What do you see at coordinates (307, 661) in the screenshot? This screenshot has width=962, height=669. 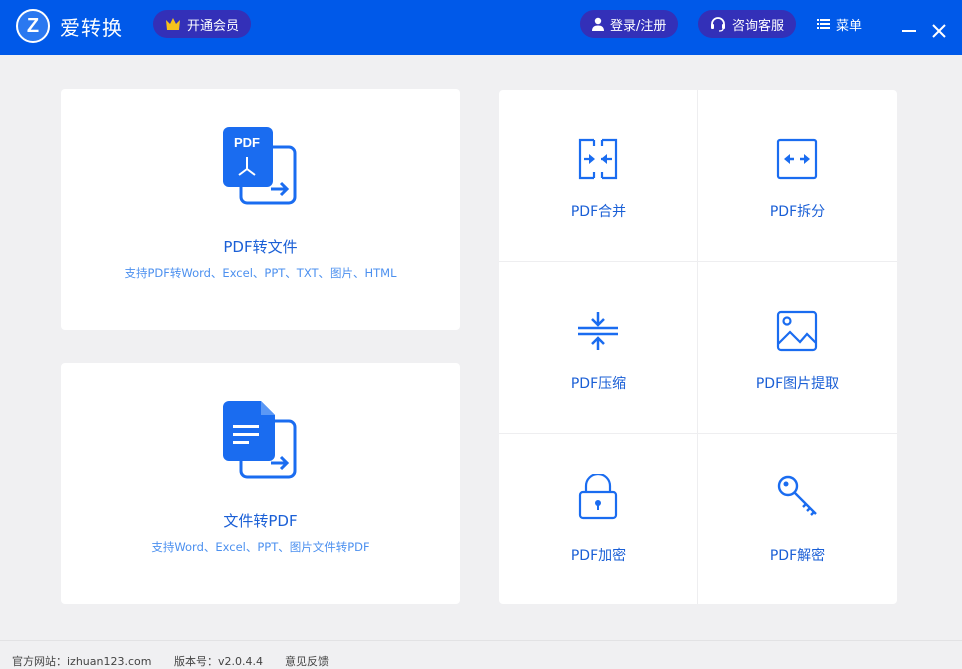 I see `feedback-link: 意见反馈` at bounding box center [307, 661].